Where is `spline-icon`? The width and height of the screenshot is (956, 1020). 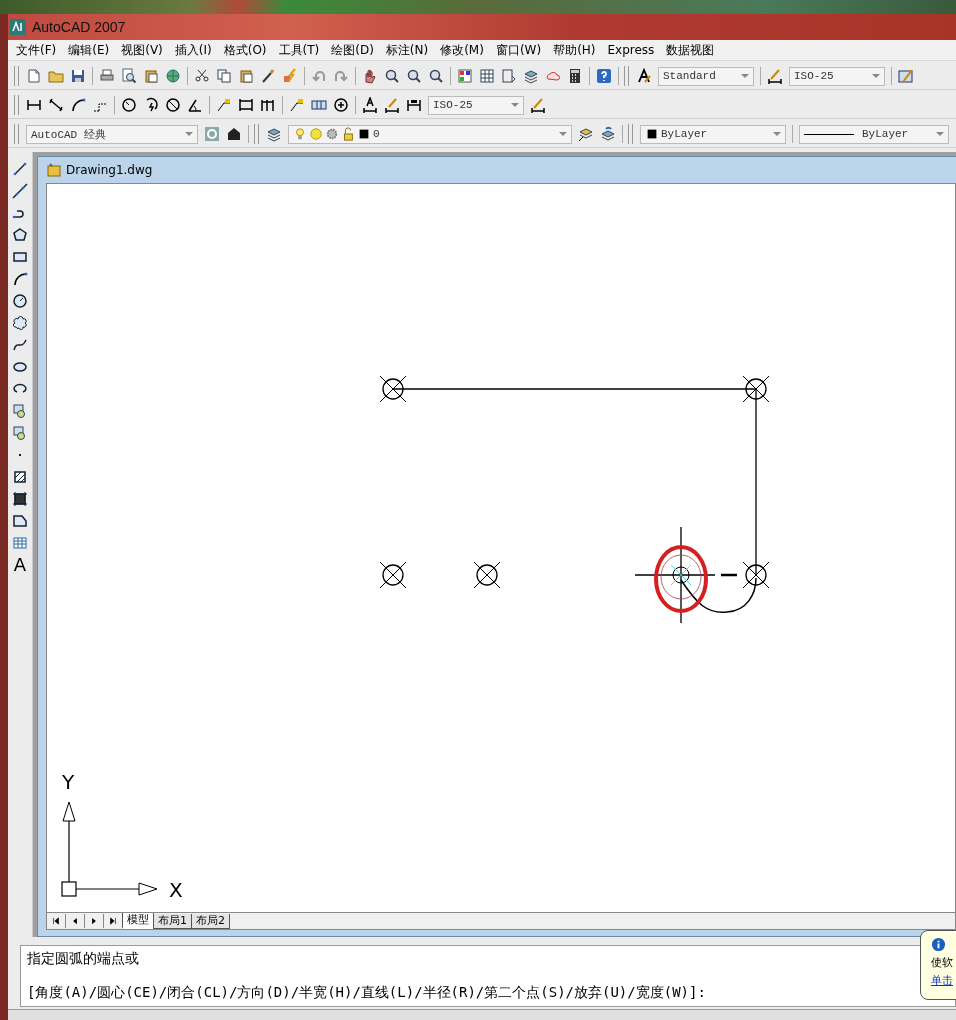
spline-icon is located at coordinates (20, 345).